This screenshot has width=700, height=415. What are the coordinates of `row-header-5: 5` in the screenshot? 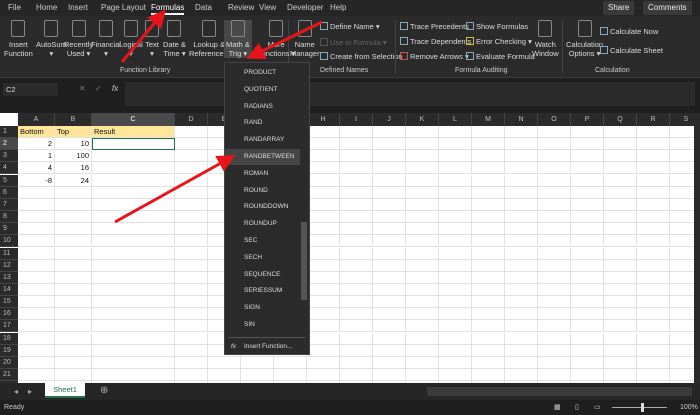 It's located at (9, 180).